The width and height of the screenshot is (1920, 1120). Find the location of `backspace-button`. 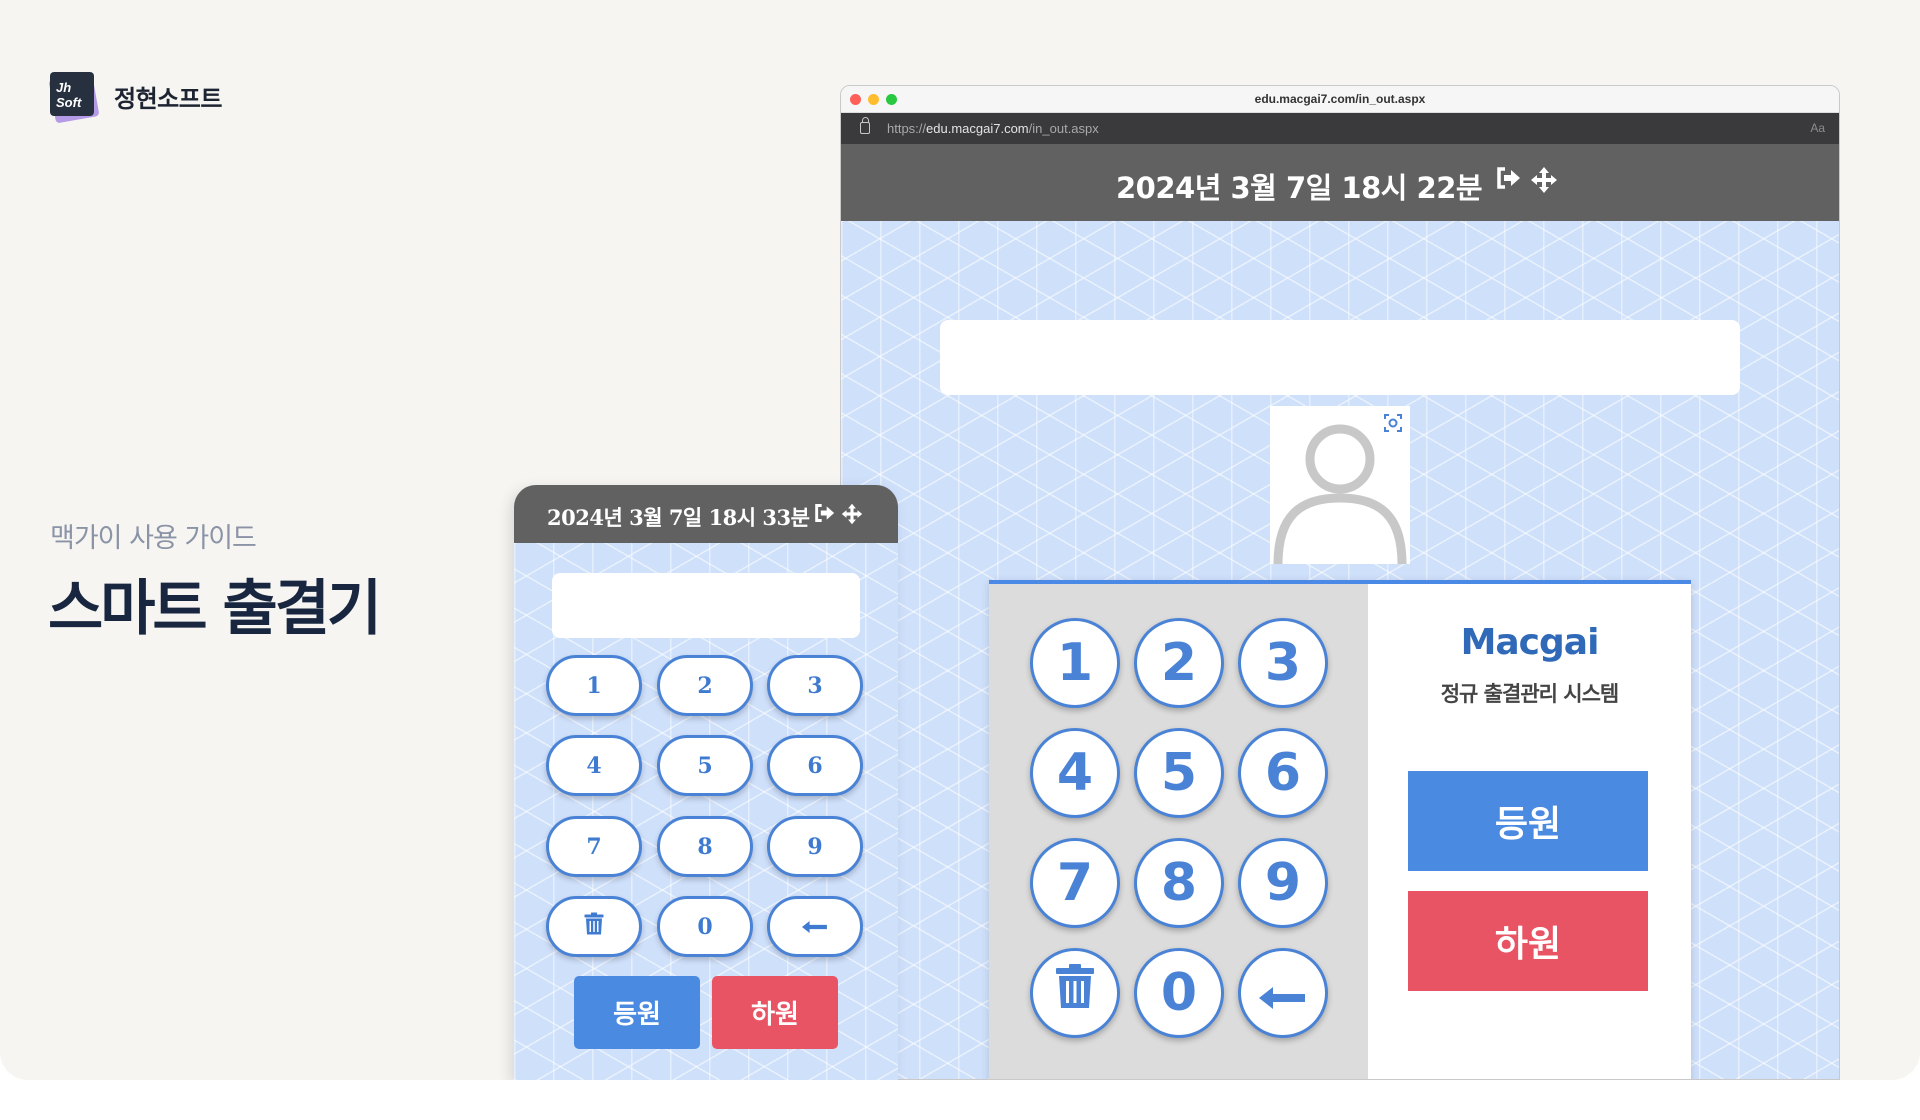

backspace-button is located at coordinates (1283, 993).